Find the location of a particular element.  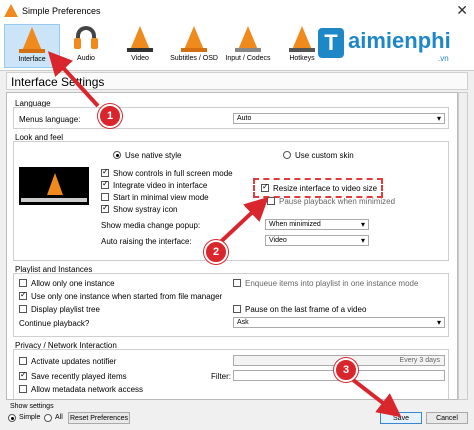

step-1-badge: 1 is located at coordinates (110, 116).